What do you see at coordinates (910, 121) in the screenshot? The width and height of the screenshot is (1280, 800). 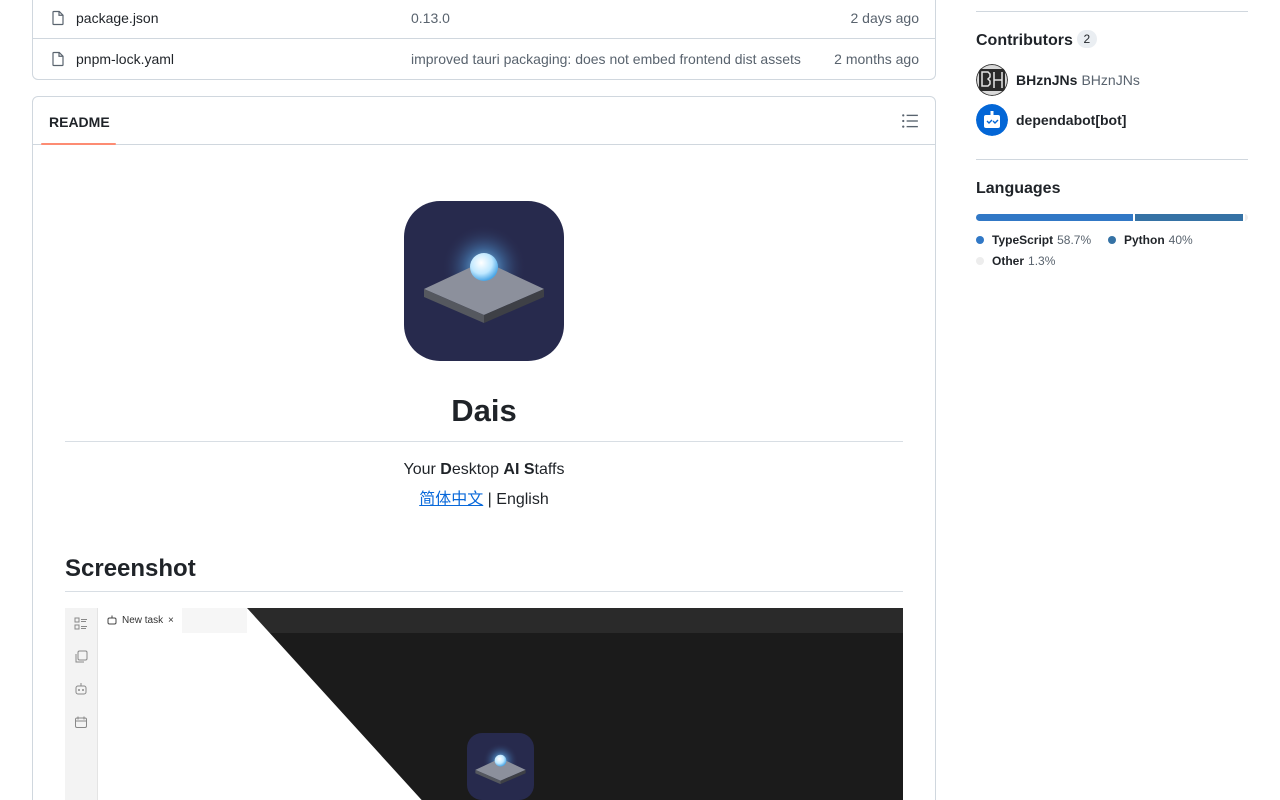 I see `outline-icon` at bounding box center [910, 121].